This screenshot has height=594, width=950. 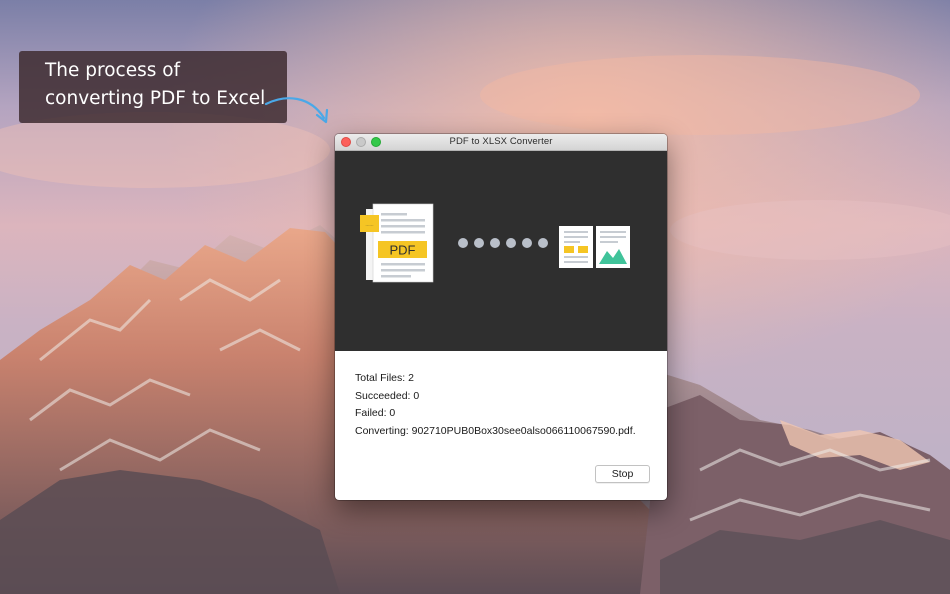 What do you see at coordinates (384, 378) in the screenshot?
I see `total-files-label: Total Files: 2` at bounding box center [384, 378].